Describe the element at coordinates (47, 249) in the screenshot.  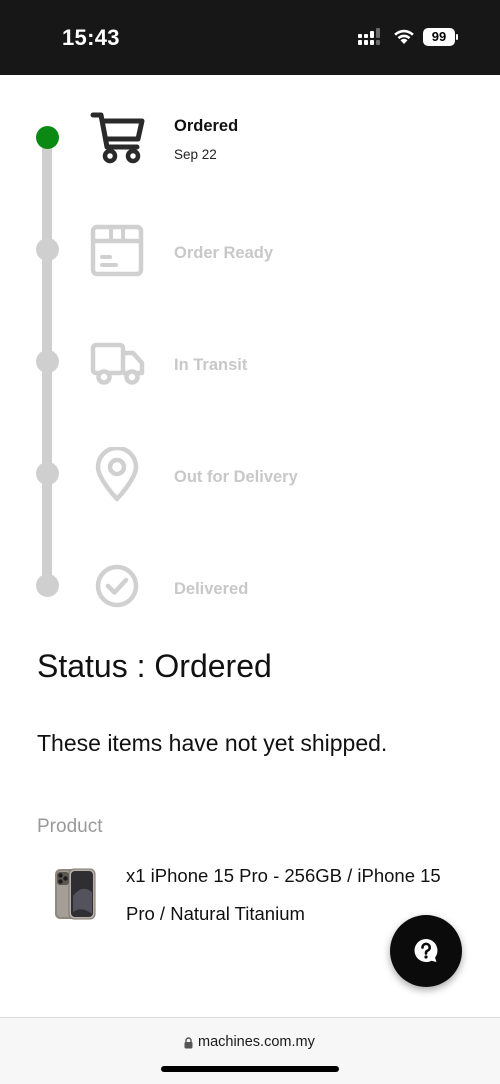
I see `timeline-dot-order-ready` at that location.